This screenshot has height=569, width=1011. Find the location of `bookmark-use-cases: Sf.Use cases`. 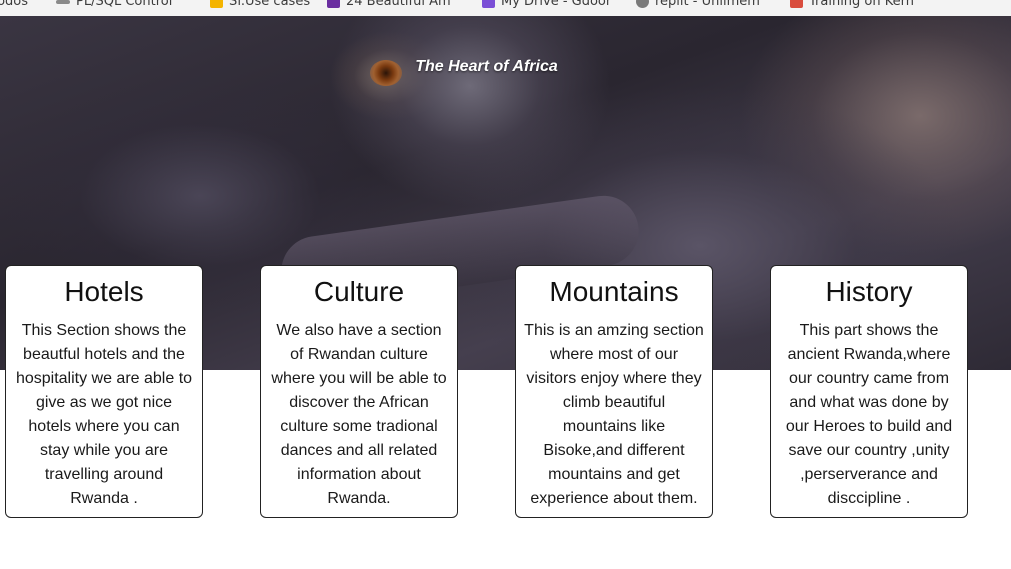

bookmark-use-cases: Sf.Use cases is located at coordinates (260, 4).